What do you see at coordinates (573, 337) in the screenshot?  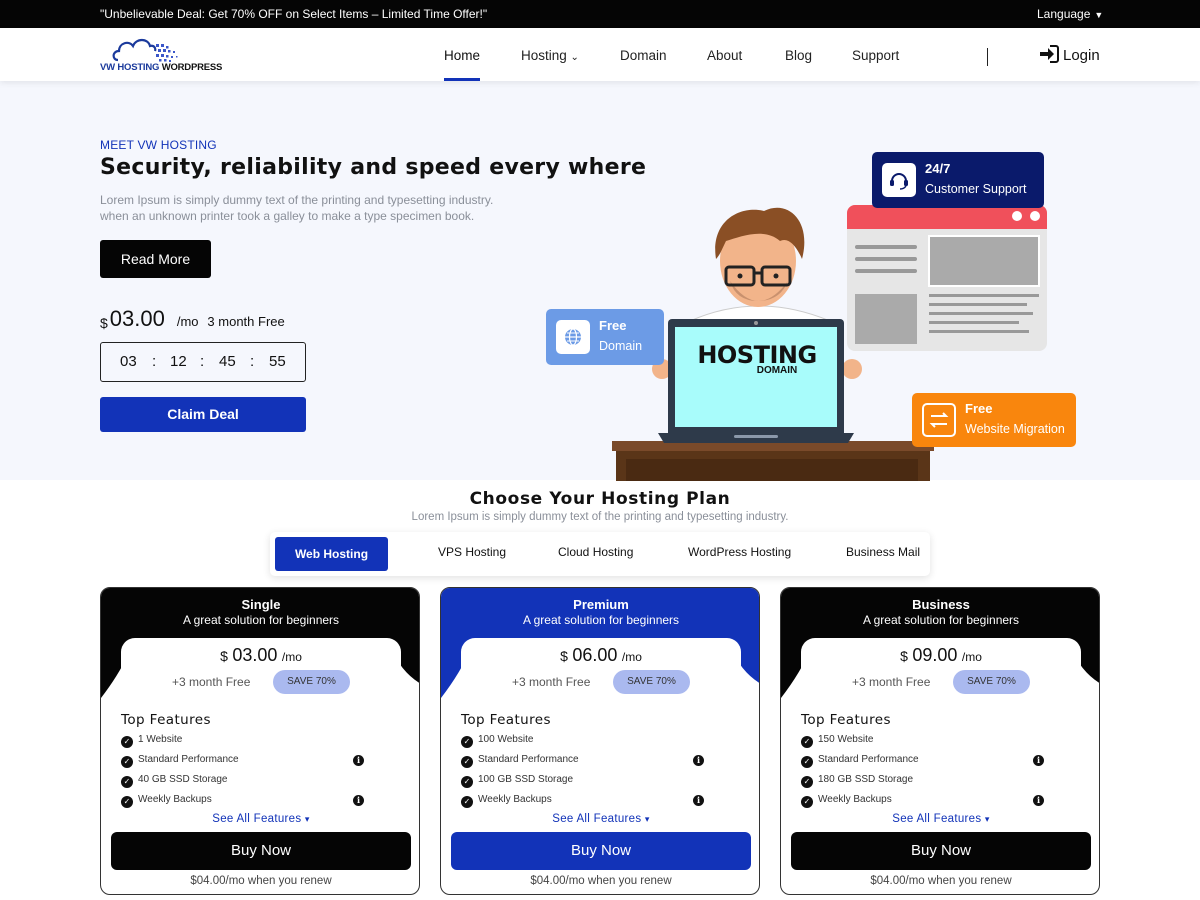 I see `globe-icon` at bounding box center [573, 337].